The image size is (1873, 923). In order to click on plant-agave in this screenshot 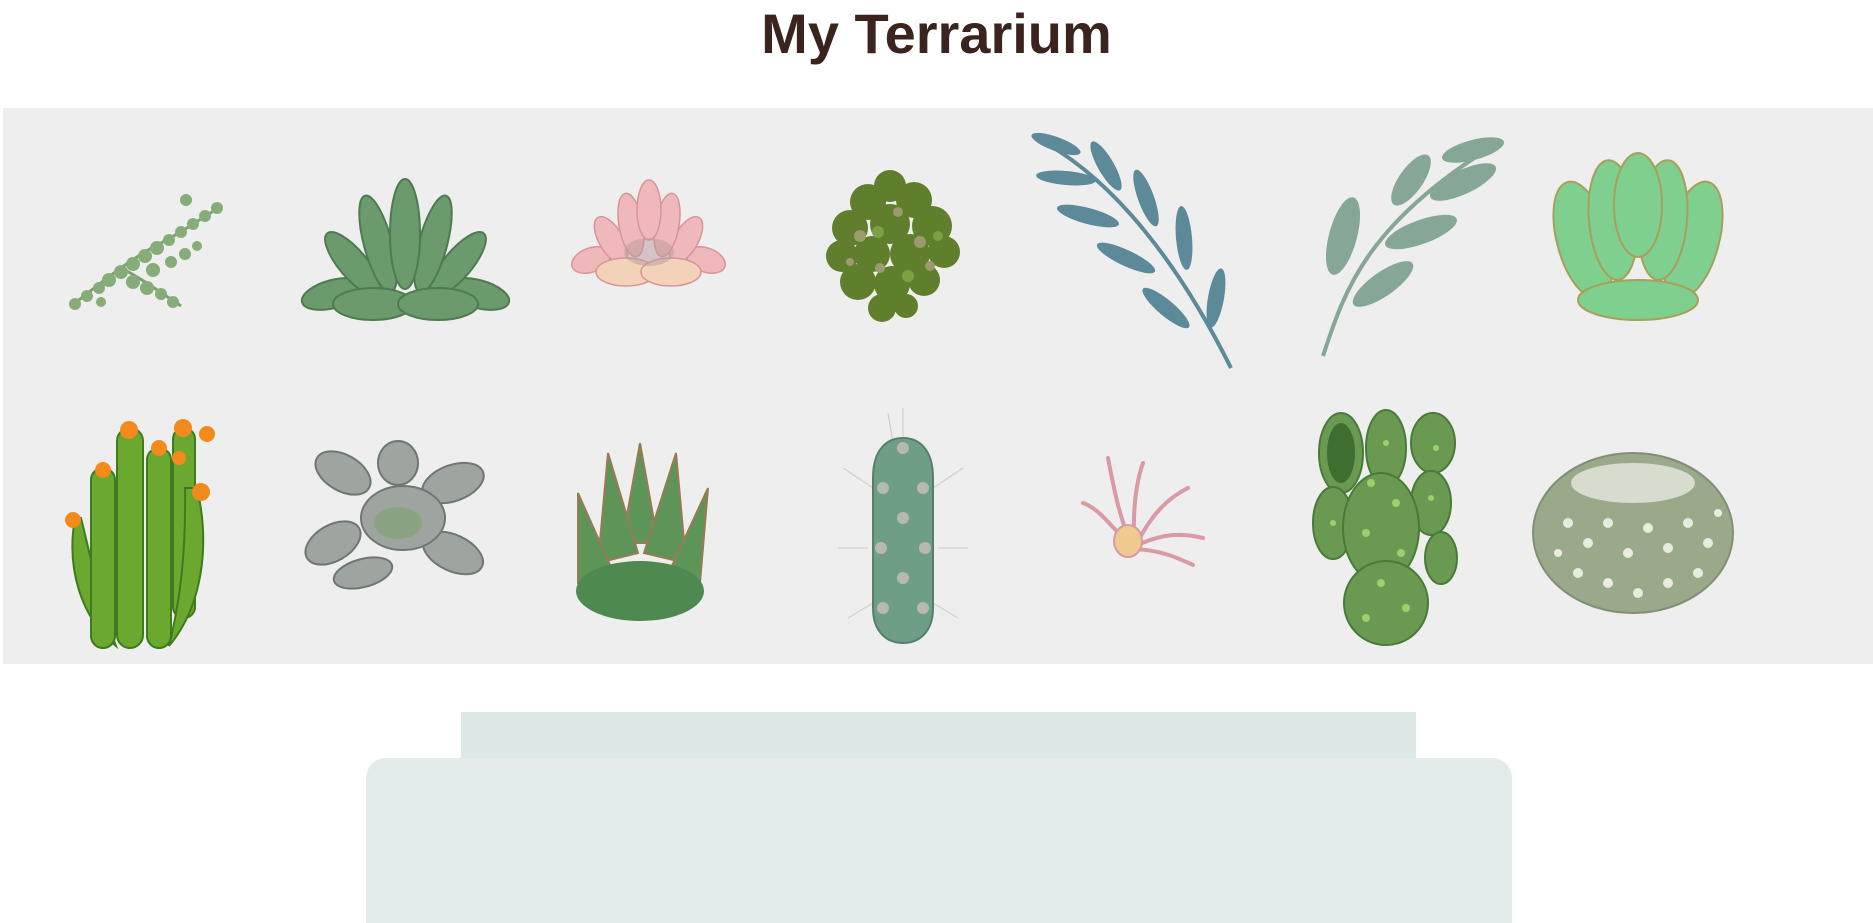, I will do `click(640, 528)`.